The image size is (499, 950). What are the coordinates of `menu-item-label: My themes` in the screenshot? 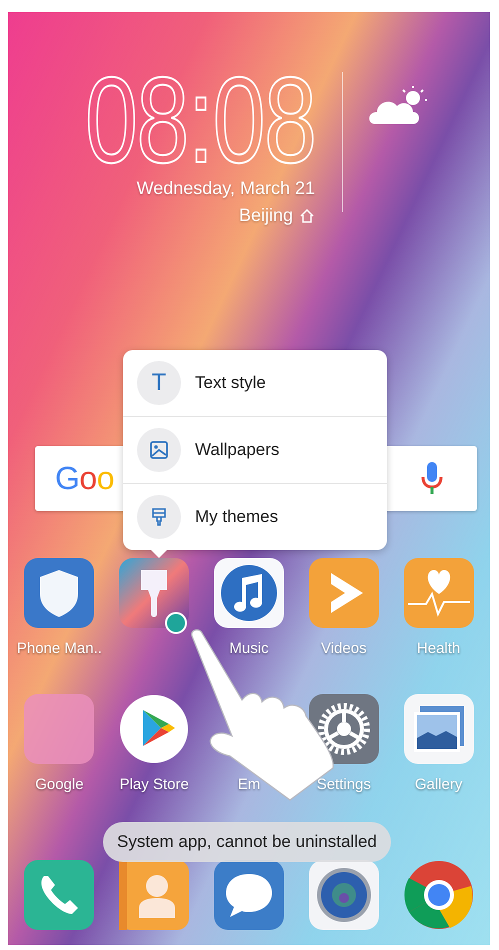 It's located at (236, 517).